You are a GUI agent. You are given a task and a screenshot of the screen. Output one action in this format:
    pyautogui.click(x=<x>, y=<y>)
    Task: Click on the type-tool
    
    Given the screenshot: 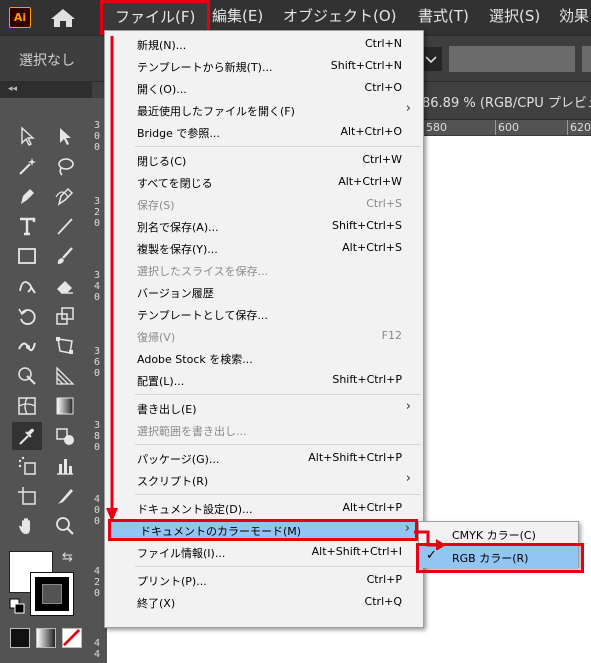 What is the action you would take?
    pyautogui.click(x=27, y=226)
    